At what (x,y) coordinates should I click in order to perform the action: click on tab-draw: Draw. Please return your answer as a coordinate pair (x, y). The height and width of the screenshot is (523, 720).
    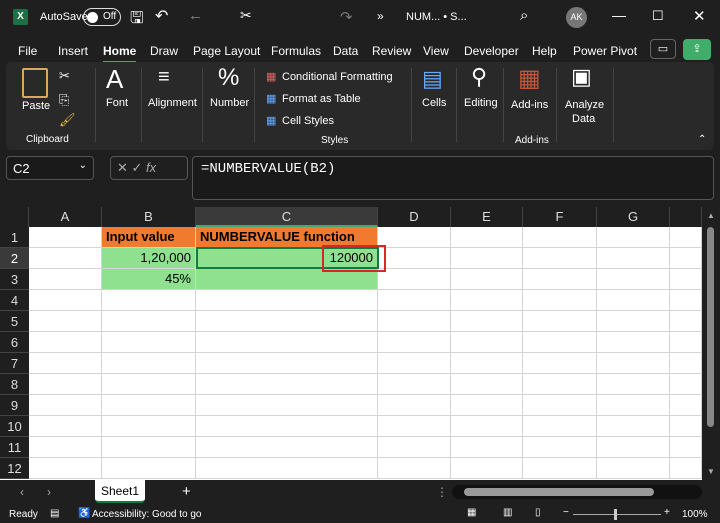
    Looking at the image, I should click on (164, 51).